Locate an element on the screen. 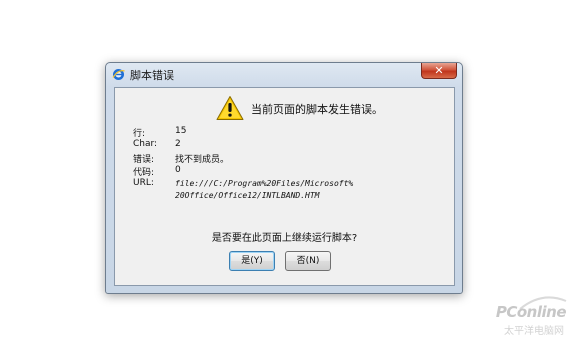 This screenshot has width=569, height=350. error-message: 当前页面的脚本发生错误。 is located at coordinates (317, 109).